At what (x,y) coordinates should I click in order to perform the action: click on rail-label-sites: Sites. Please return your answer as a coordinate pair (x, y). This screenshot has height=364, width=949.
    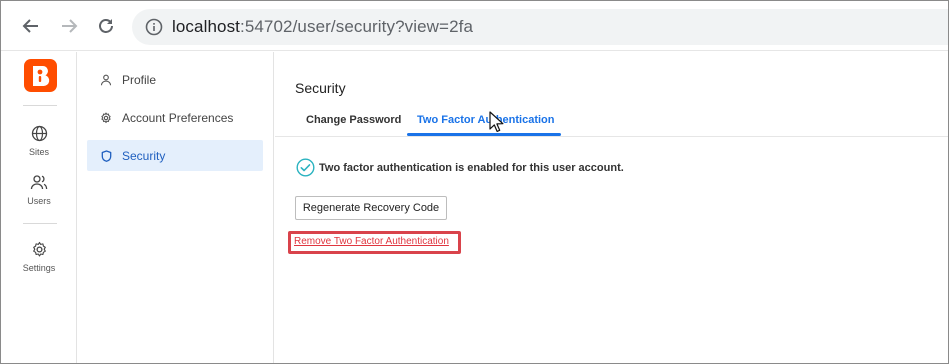
    Looking at the image, I should click on (38, 152).